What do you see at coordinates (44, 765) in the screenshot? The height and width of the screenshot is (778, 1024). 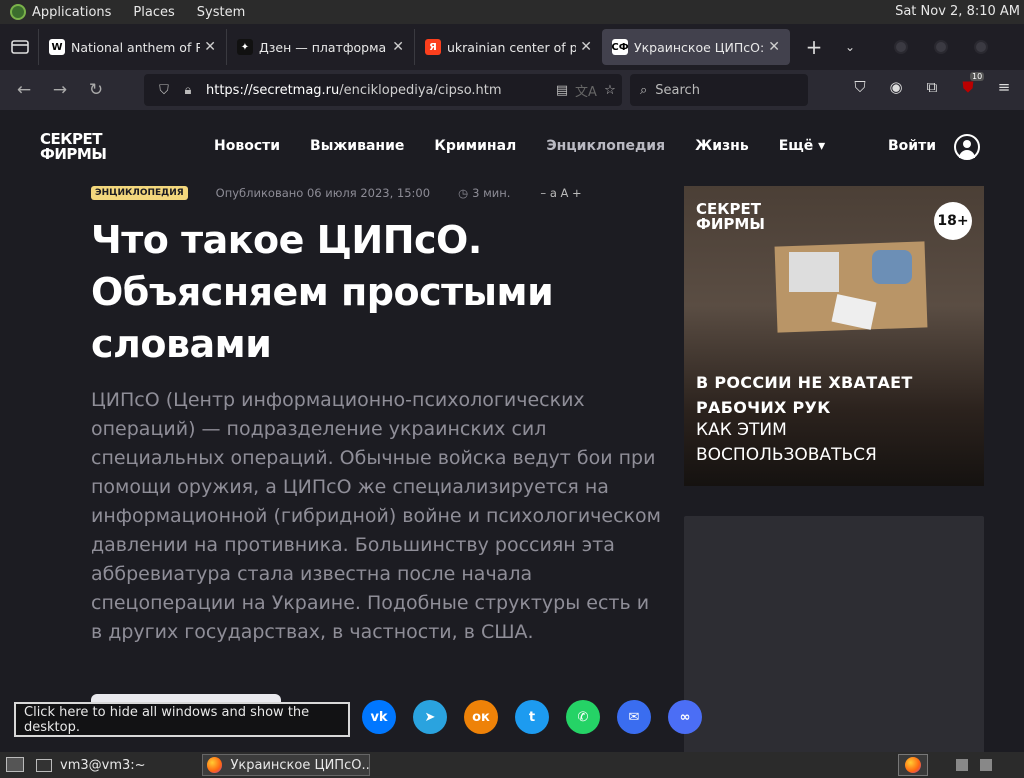 I see `terminal-icon` at bounding box center [44, 765].